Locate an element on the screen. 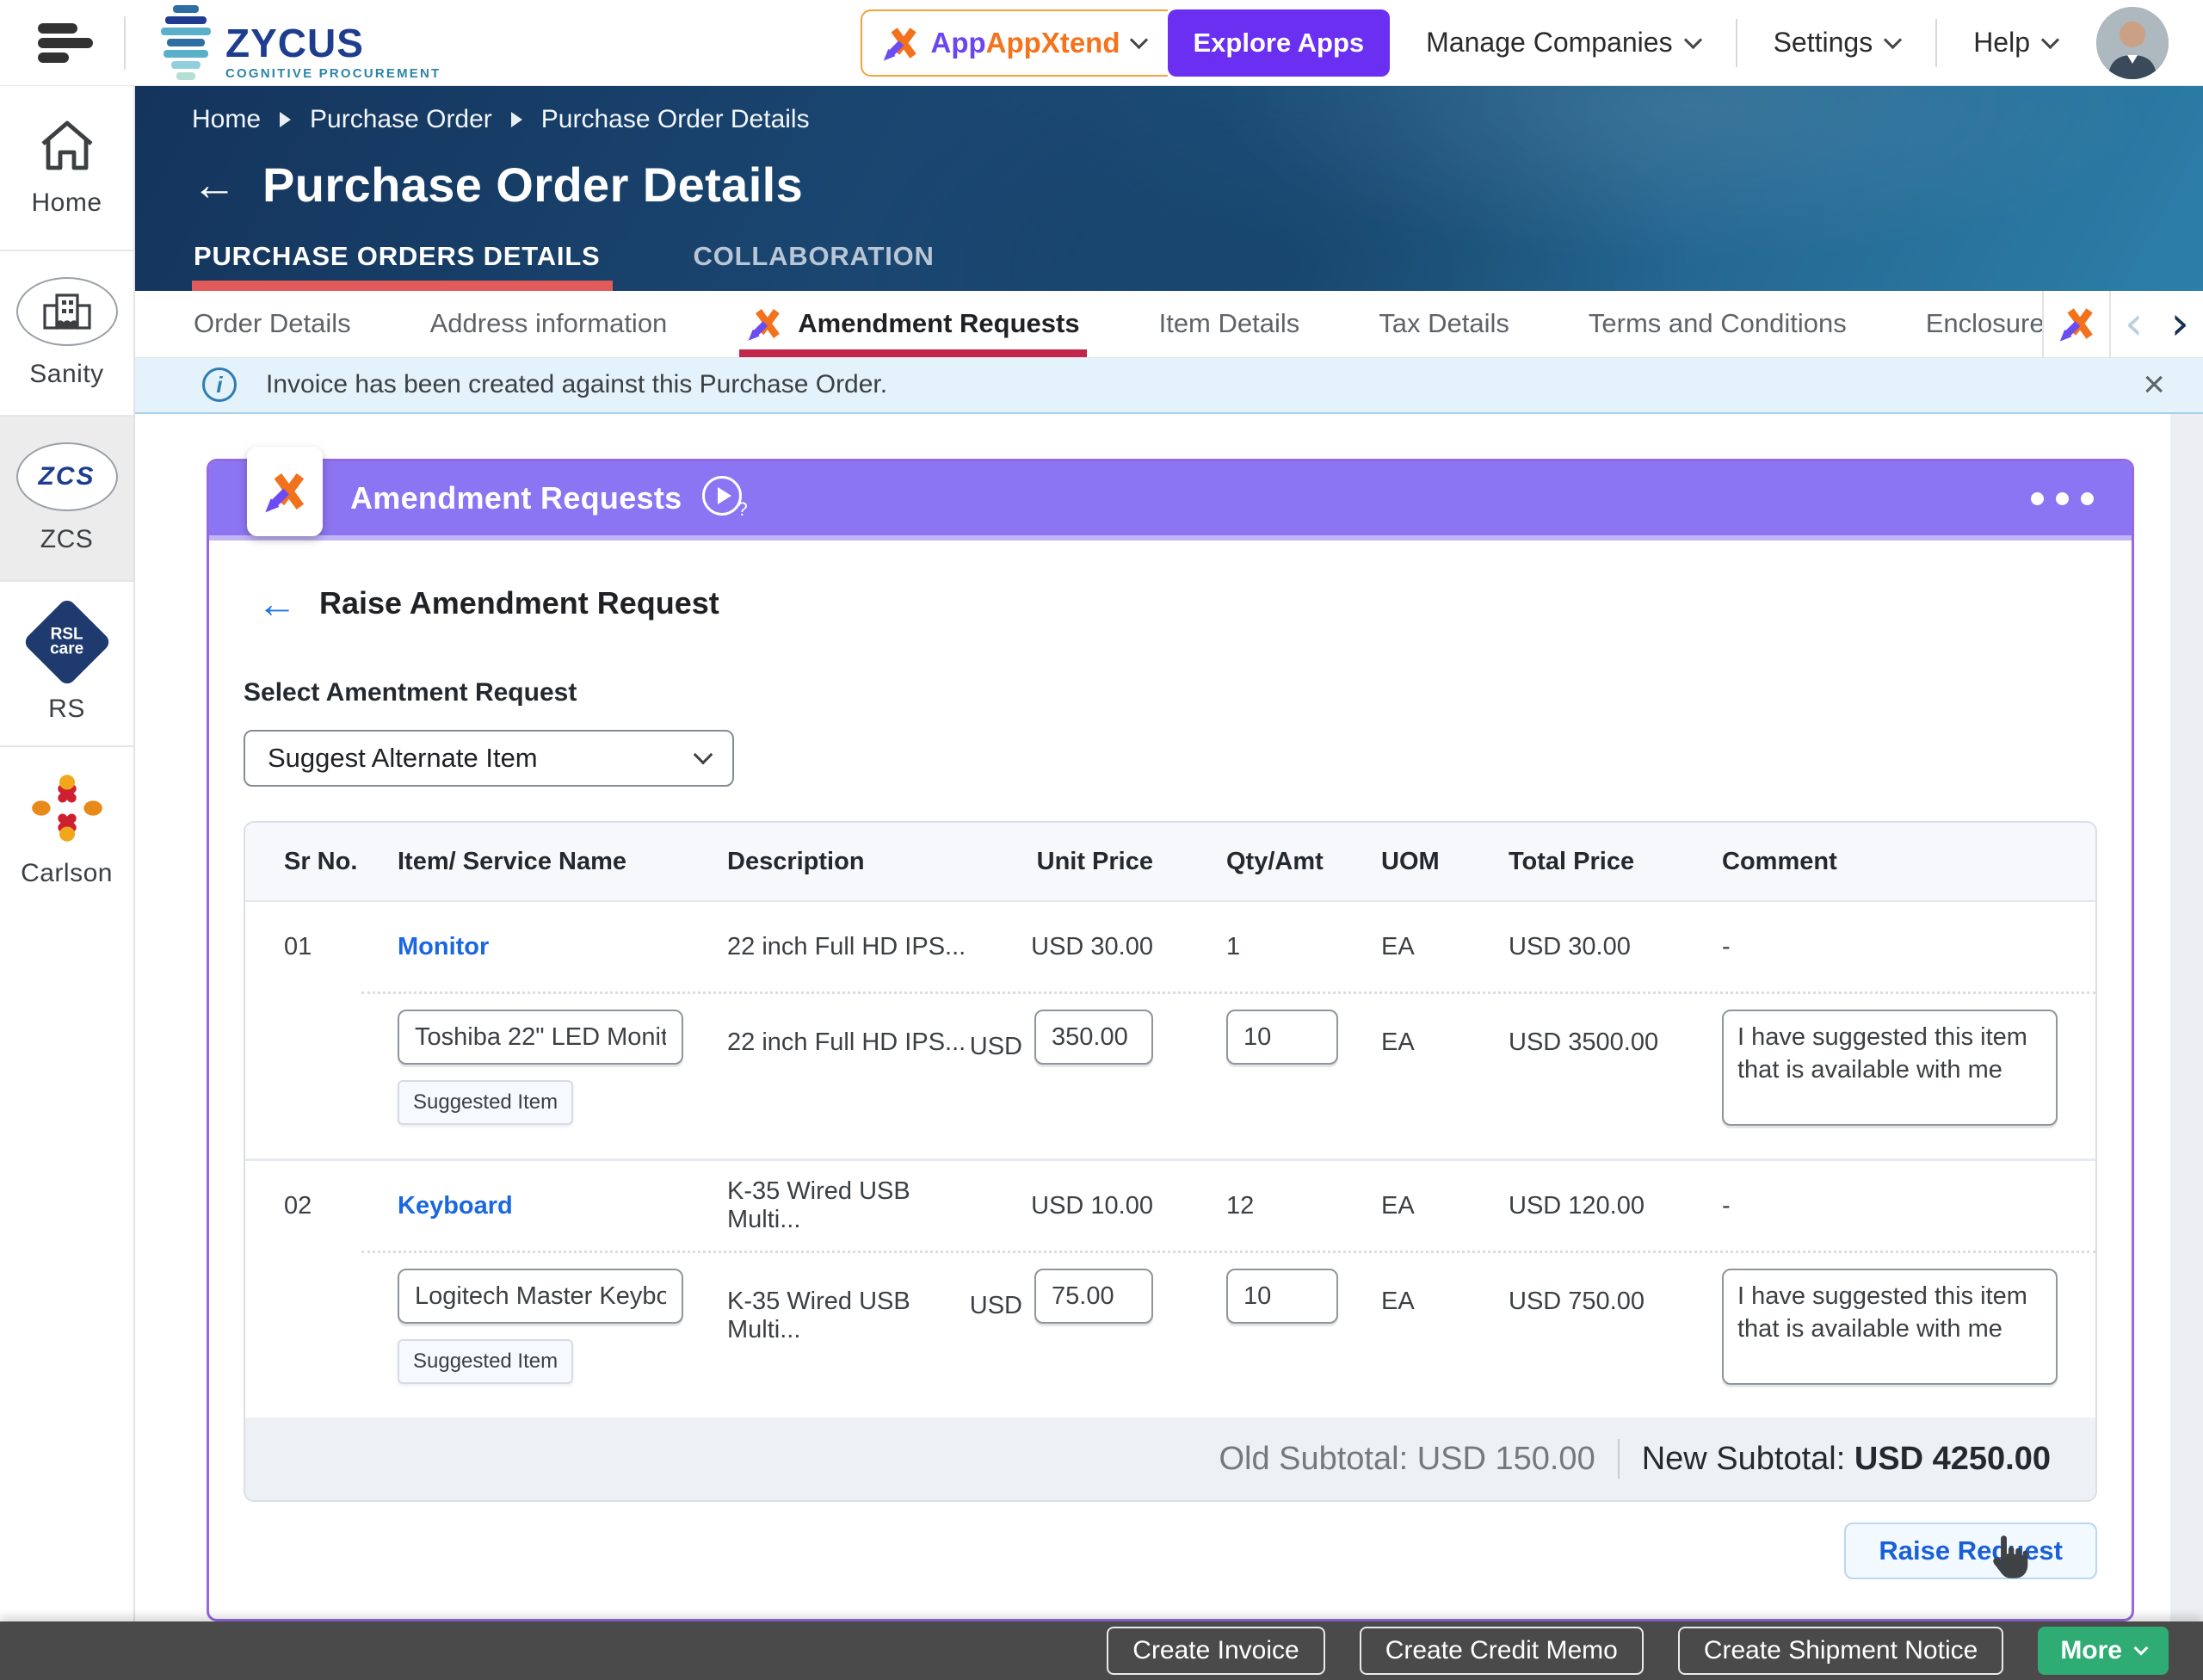 The image size is (2203, 1680). settings-label: Settings is located at coordinates (1823, 42).